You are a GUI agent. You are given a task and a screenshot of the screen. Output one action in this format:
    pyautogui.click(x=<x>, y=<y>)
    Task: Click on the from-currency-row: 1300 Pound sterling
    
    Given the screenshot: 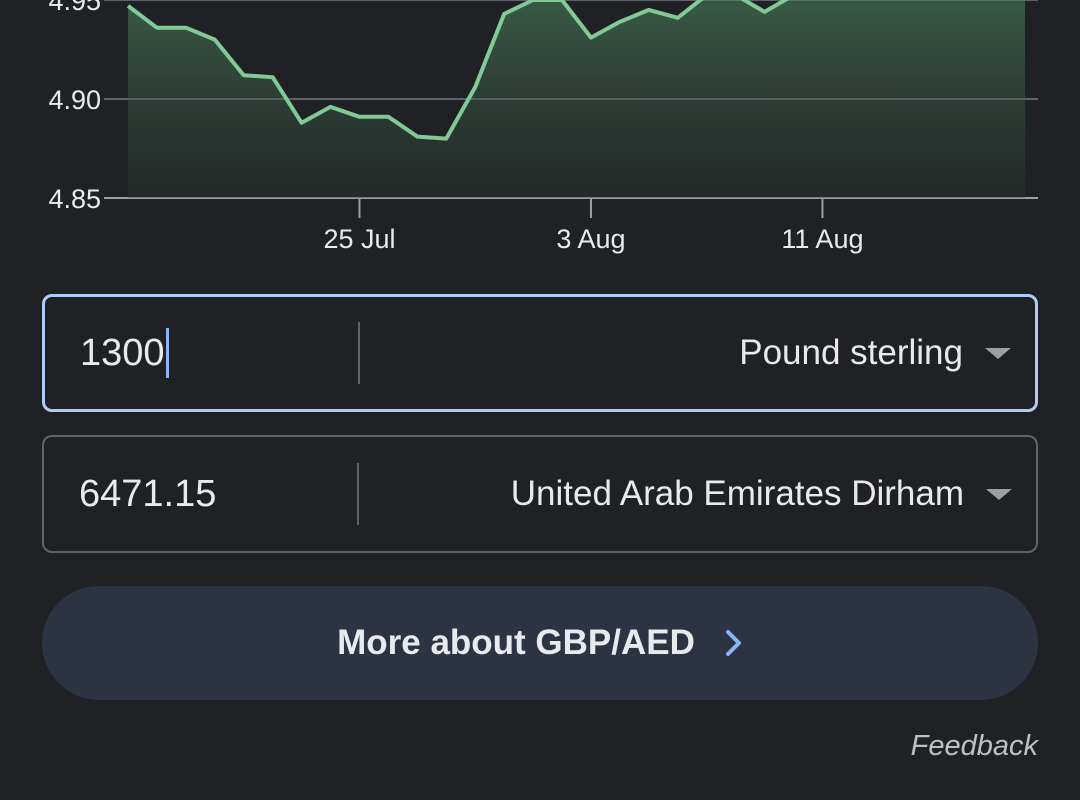 What is the action you would take?
    pyautogui.click(x=540, y=353)
    